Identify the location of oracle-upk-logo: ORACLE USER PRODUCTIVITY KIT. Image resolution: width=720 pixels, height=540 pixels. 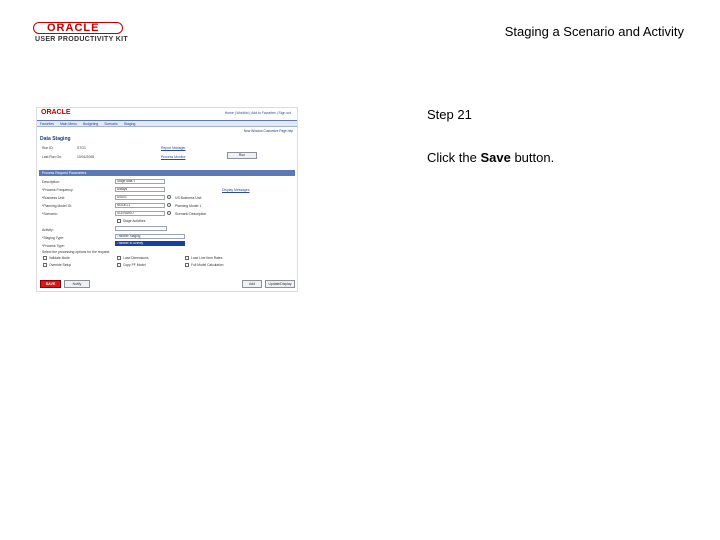
(80, 34).